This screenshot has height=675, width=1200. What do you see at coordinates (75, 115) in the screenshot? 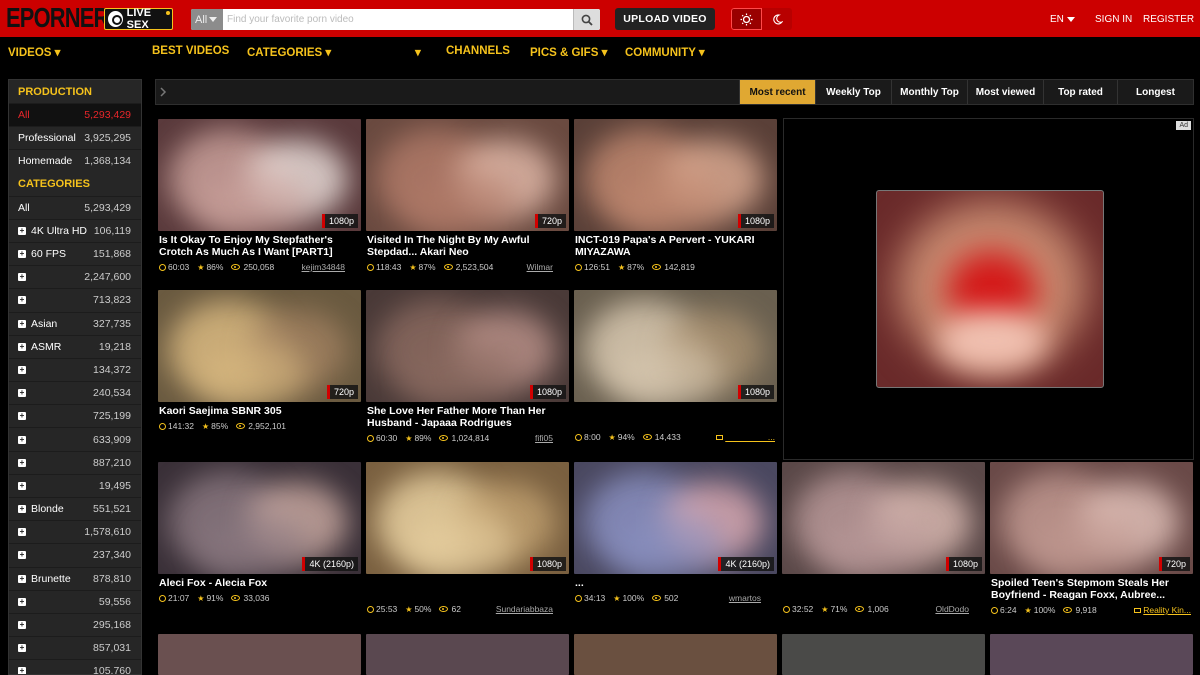
I see `production-item-all: All 5,293,429` at bounding box center [75, 115].